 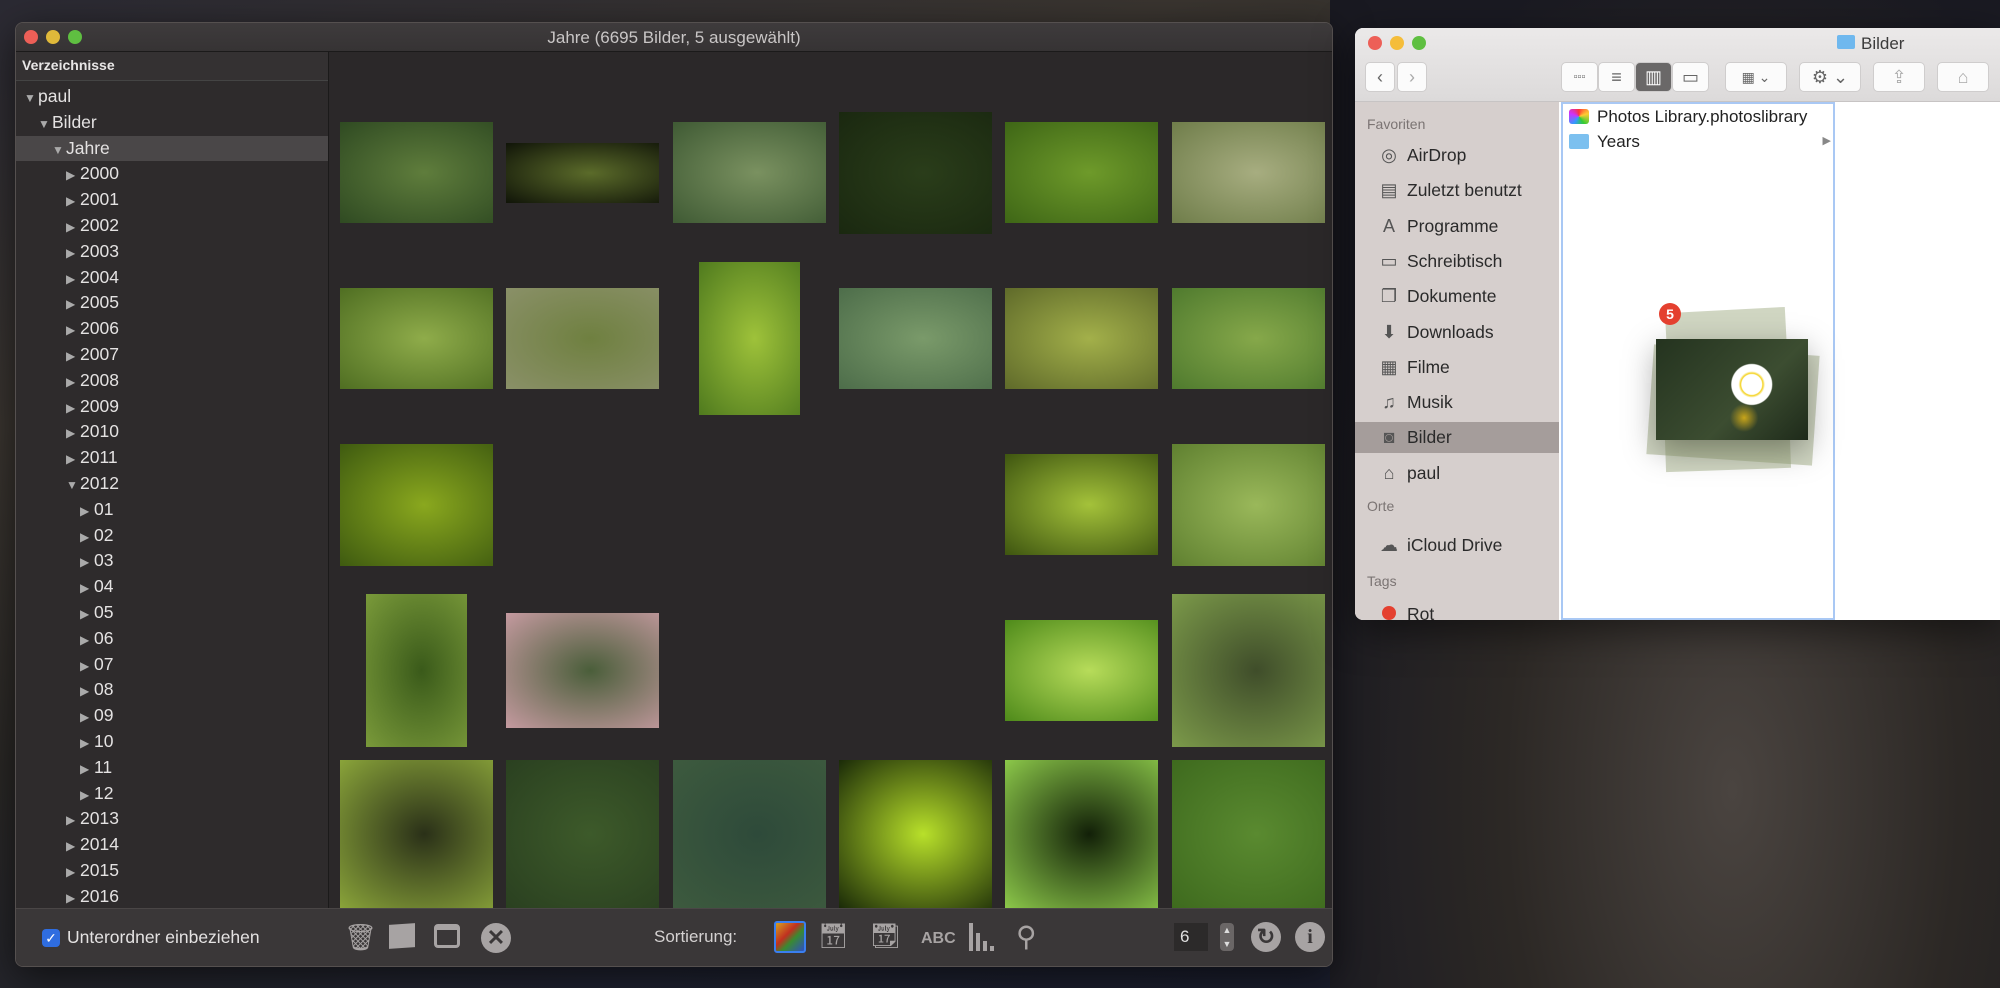 I want to click on thumbnail-count-stepper: ▲ ▼, so click(x=1227, y=937).